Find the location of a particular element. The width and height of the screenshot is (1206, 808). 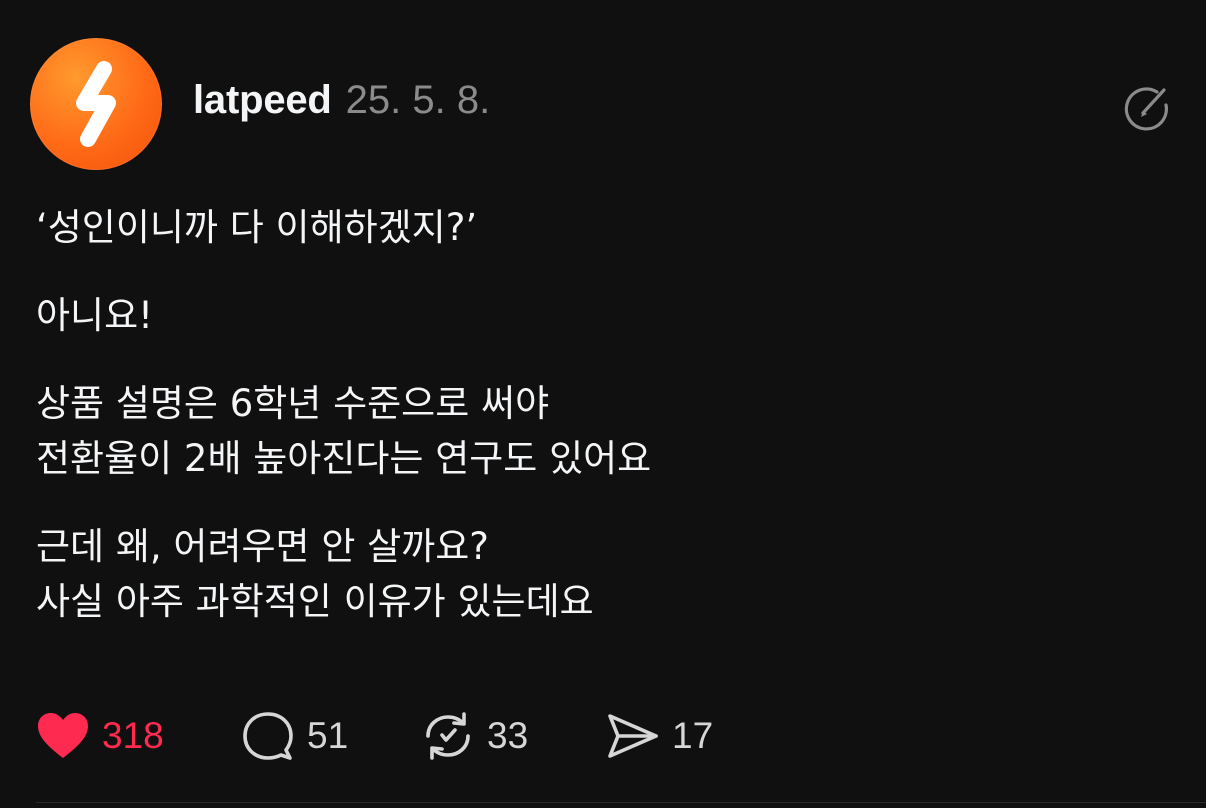

text-line: 아니요! is located at coordinates (94, 315).